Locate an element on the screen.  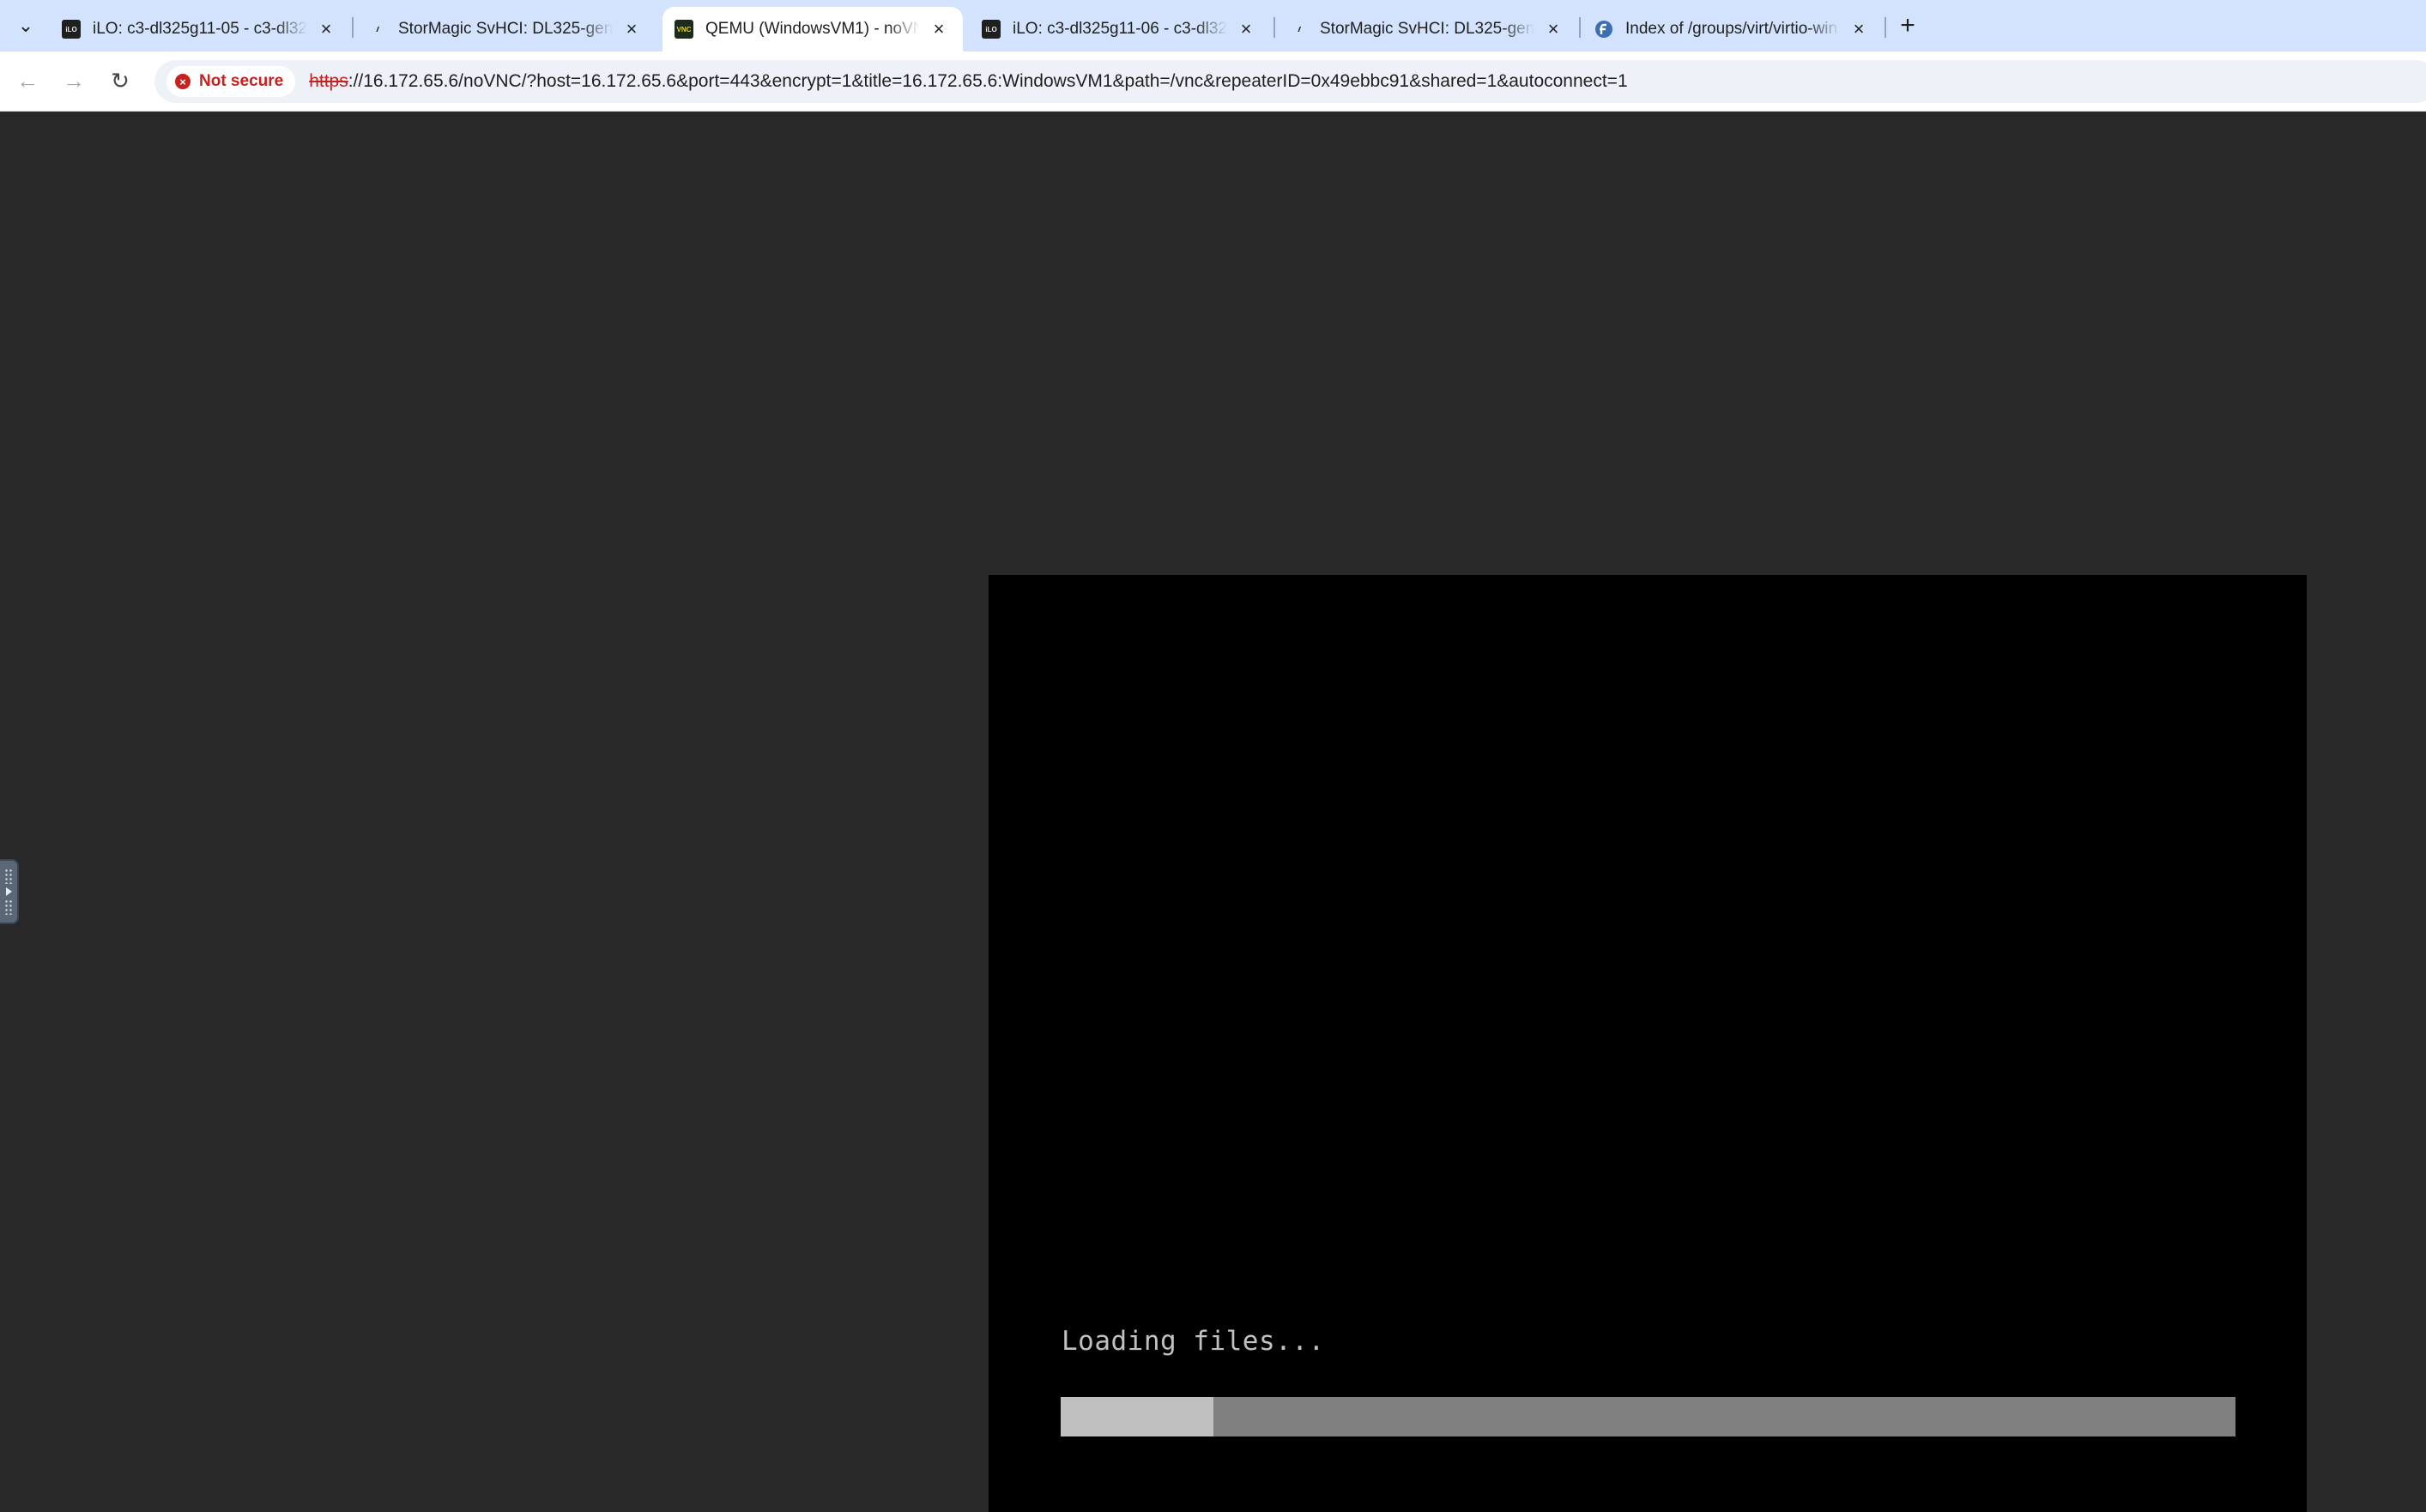
arrow-right-icon: → is located at coordinates (74, 80).